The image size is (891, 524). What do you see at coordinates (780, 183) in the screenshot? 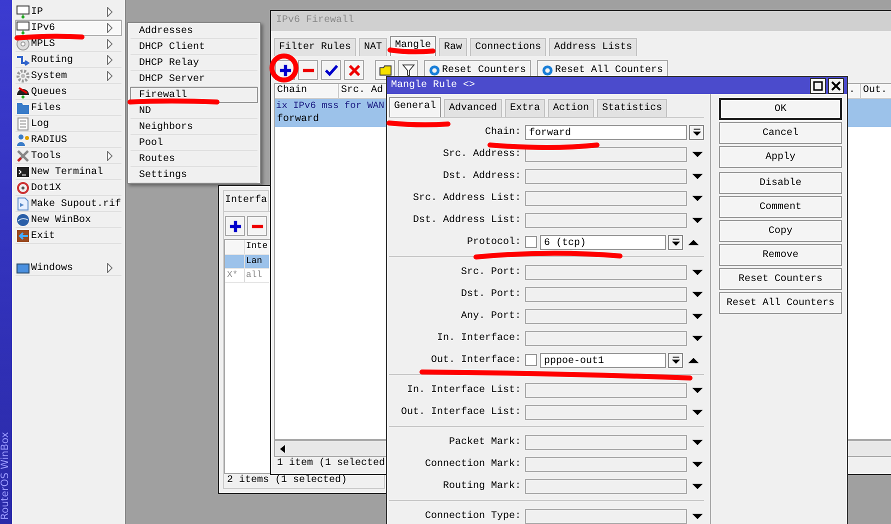
I see `dialog-button: Disable` at bounding box center [780, 183].